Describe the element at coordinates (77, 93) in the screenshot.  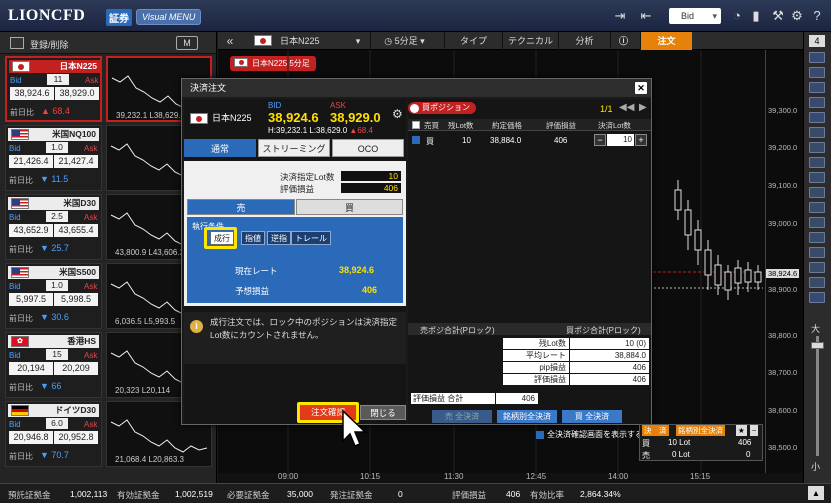
I see `ask-button: 38,929.0` at that location.